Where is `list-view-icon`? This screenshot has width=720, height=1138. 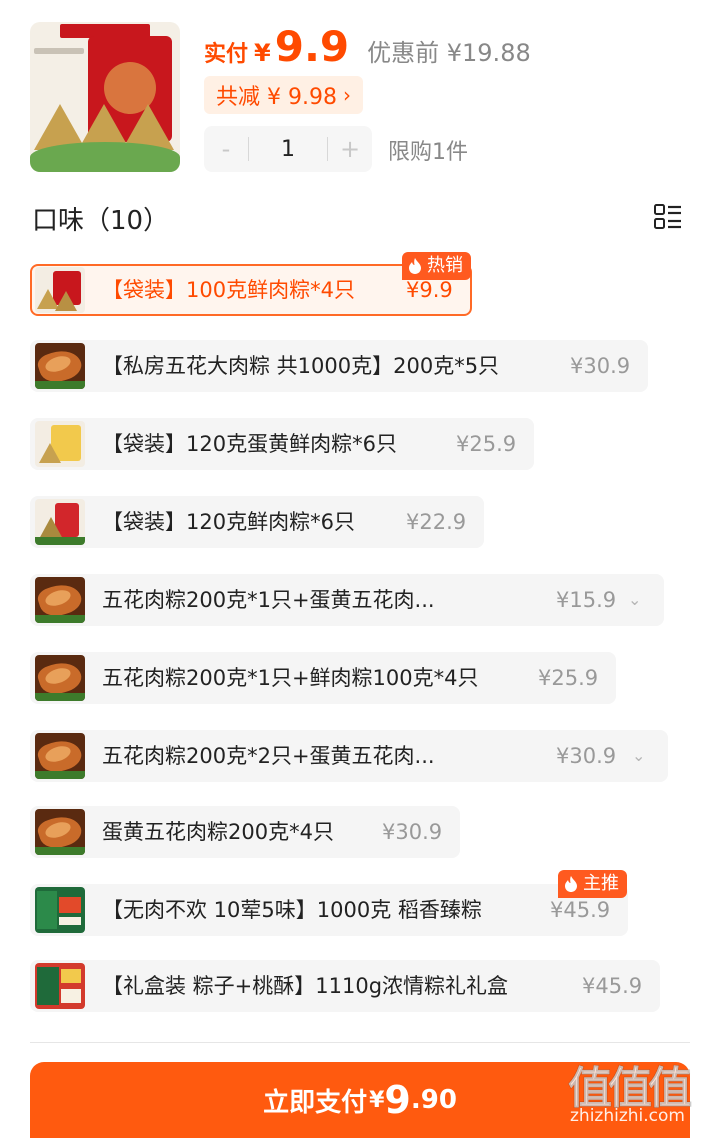
list-view-icon is located at coordinates (668, 217).